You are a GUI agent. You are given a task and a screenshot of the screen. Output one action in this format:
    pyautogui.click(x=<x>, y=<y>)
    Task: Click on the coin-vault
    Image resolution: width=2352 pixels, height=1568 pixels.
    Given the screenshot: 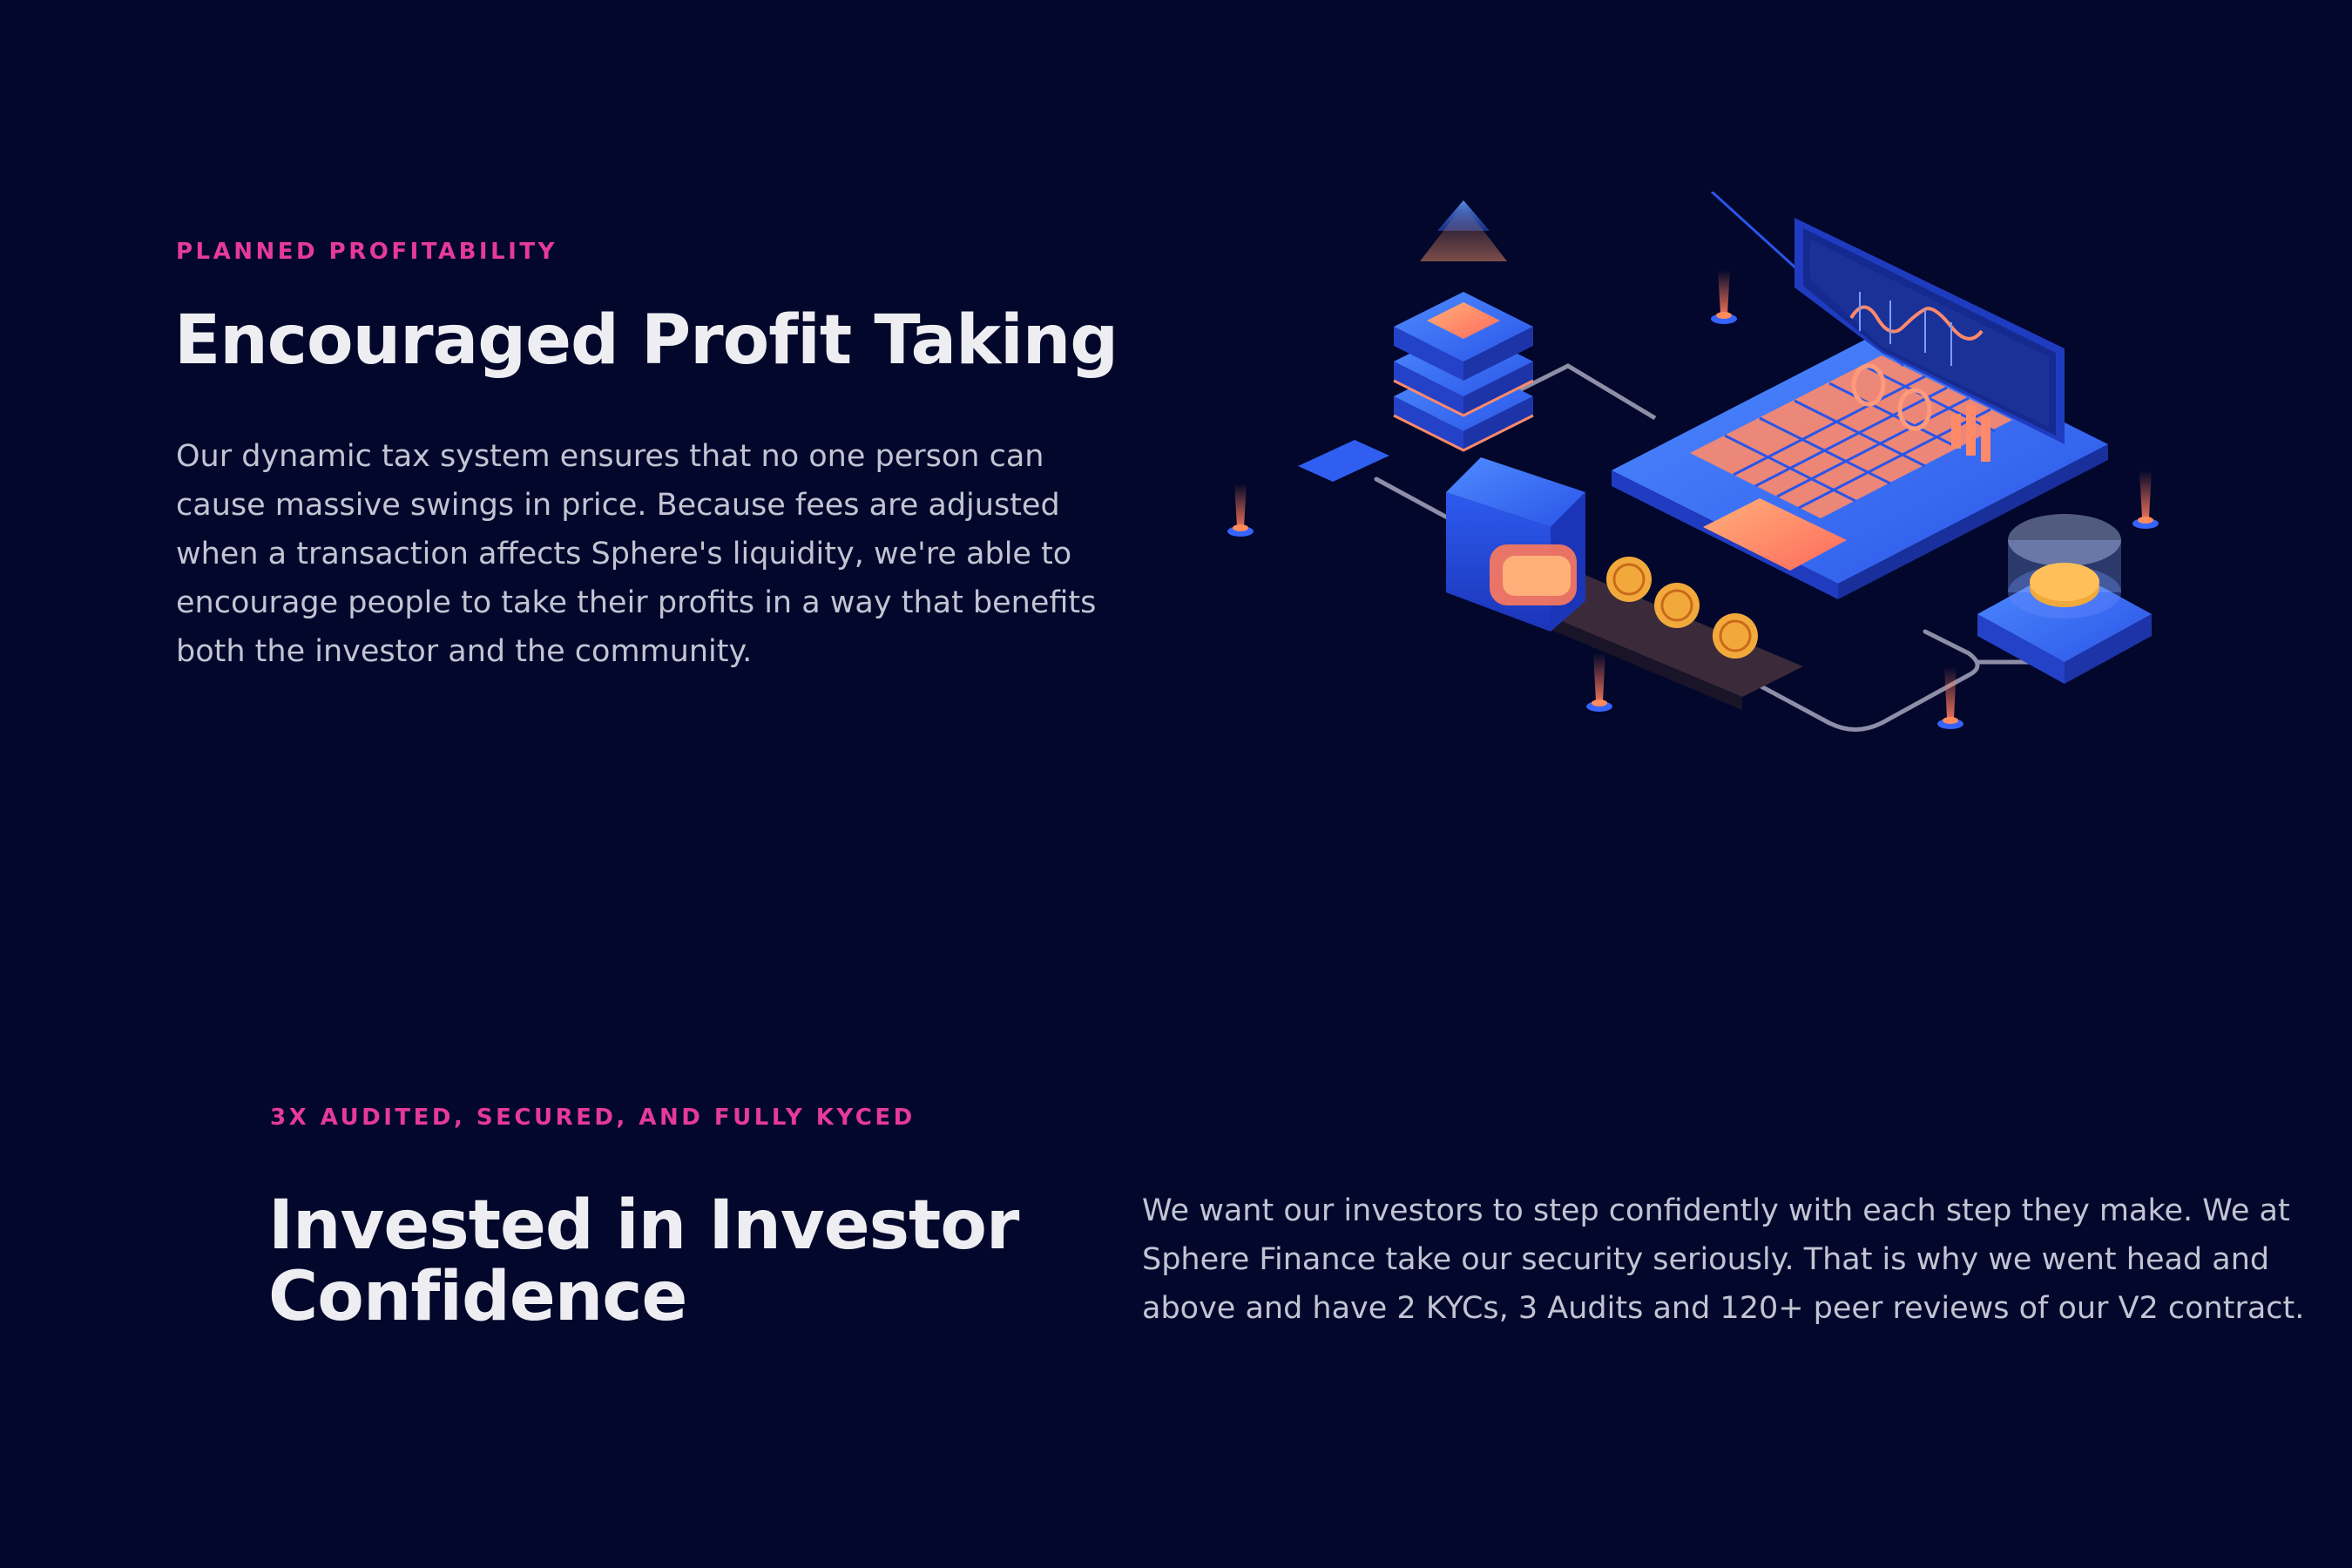 What is the action you would take?
    pyautogui.click(x=2064, y=599)
    